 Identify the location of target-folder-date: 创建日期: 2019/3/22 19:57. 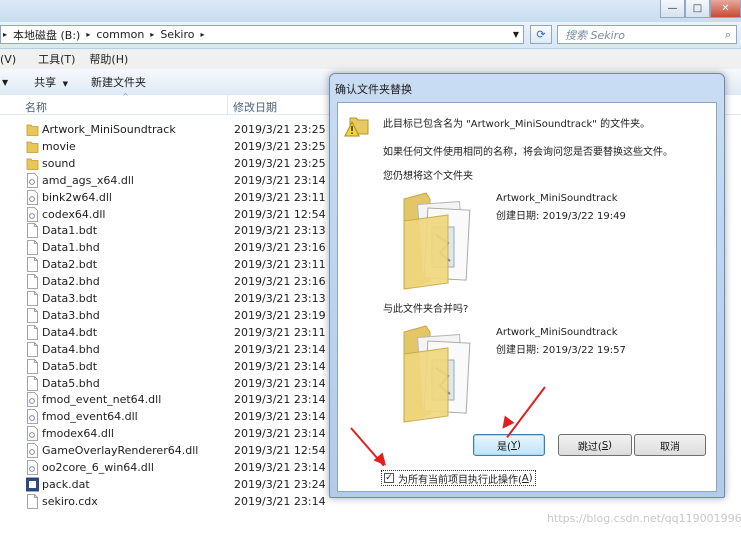
(561, 350).